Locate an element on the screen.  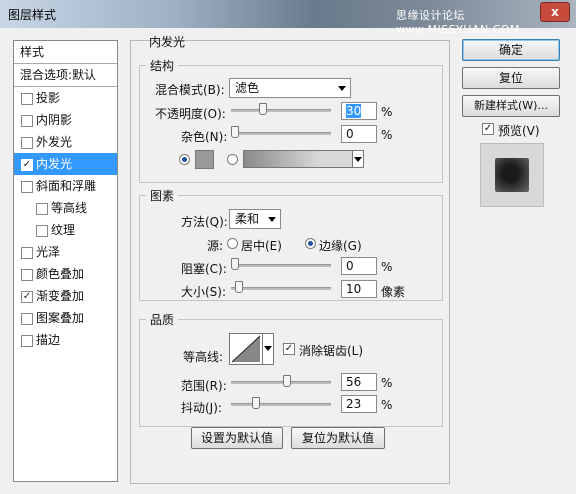
noise-unit: % is located at coordinates (387, 135).